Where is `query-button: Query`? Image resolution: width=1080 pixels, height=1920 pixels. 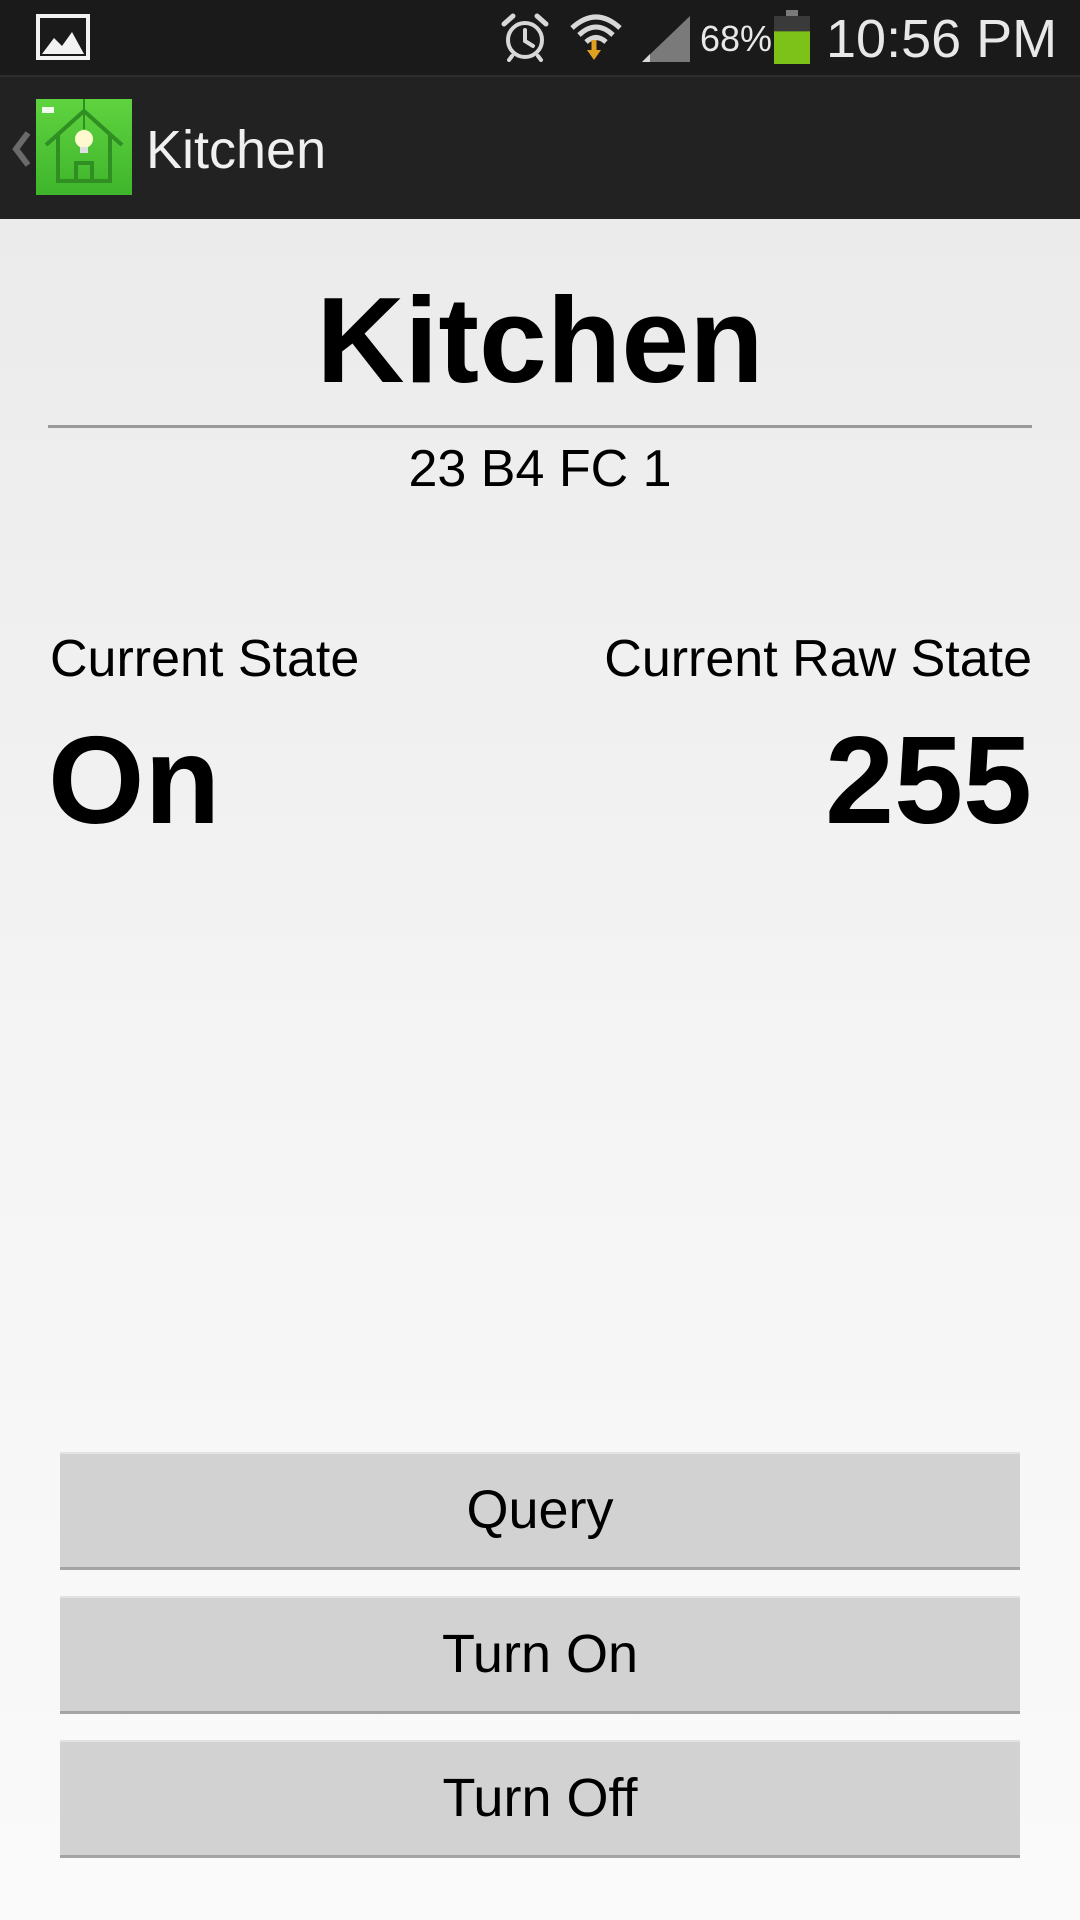
query-button: Query is located at coordinates (540, 1511).